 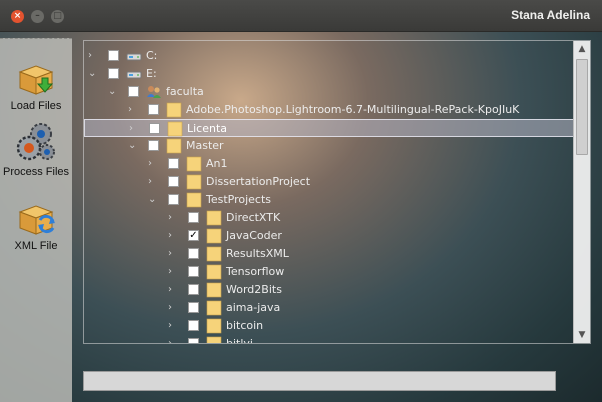 I want to click on tree-row-label: C:, so click(x=152, y=55).